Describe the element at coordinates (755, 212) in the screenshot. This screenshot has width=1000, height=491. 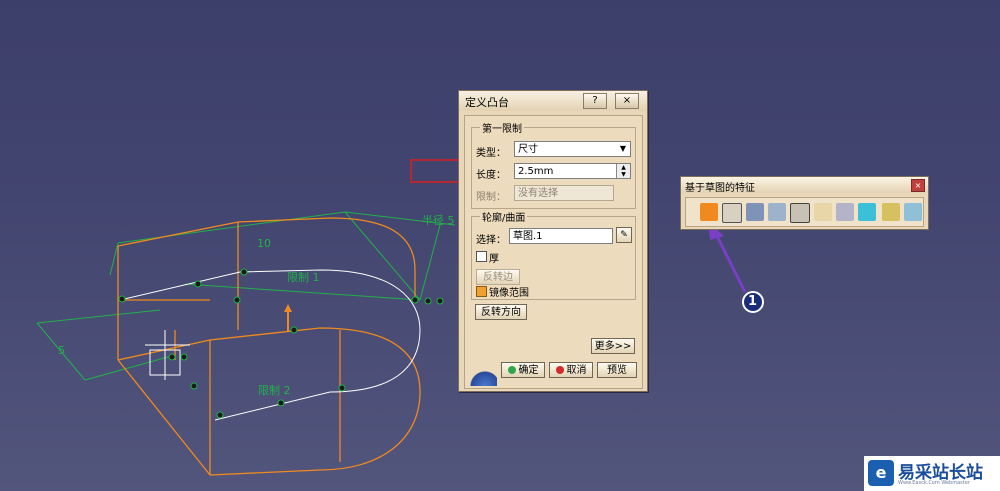
I see `shaft-icon` at that location.